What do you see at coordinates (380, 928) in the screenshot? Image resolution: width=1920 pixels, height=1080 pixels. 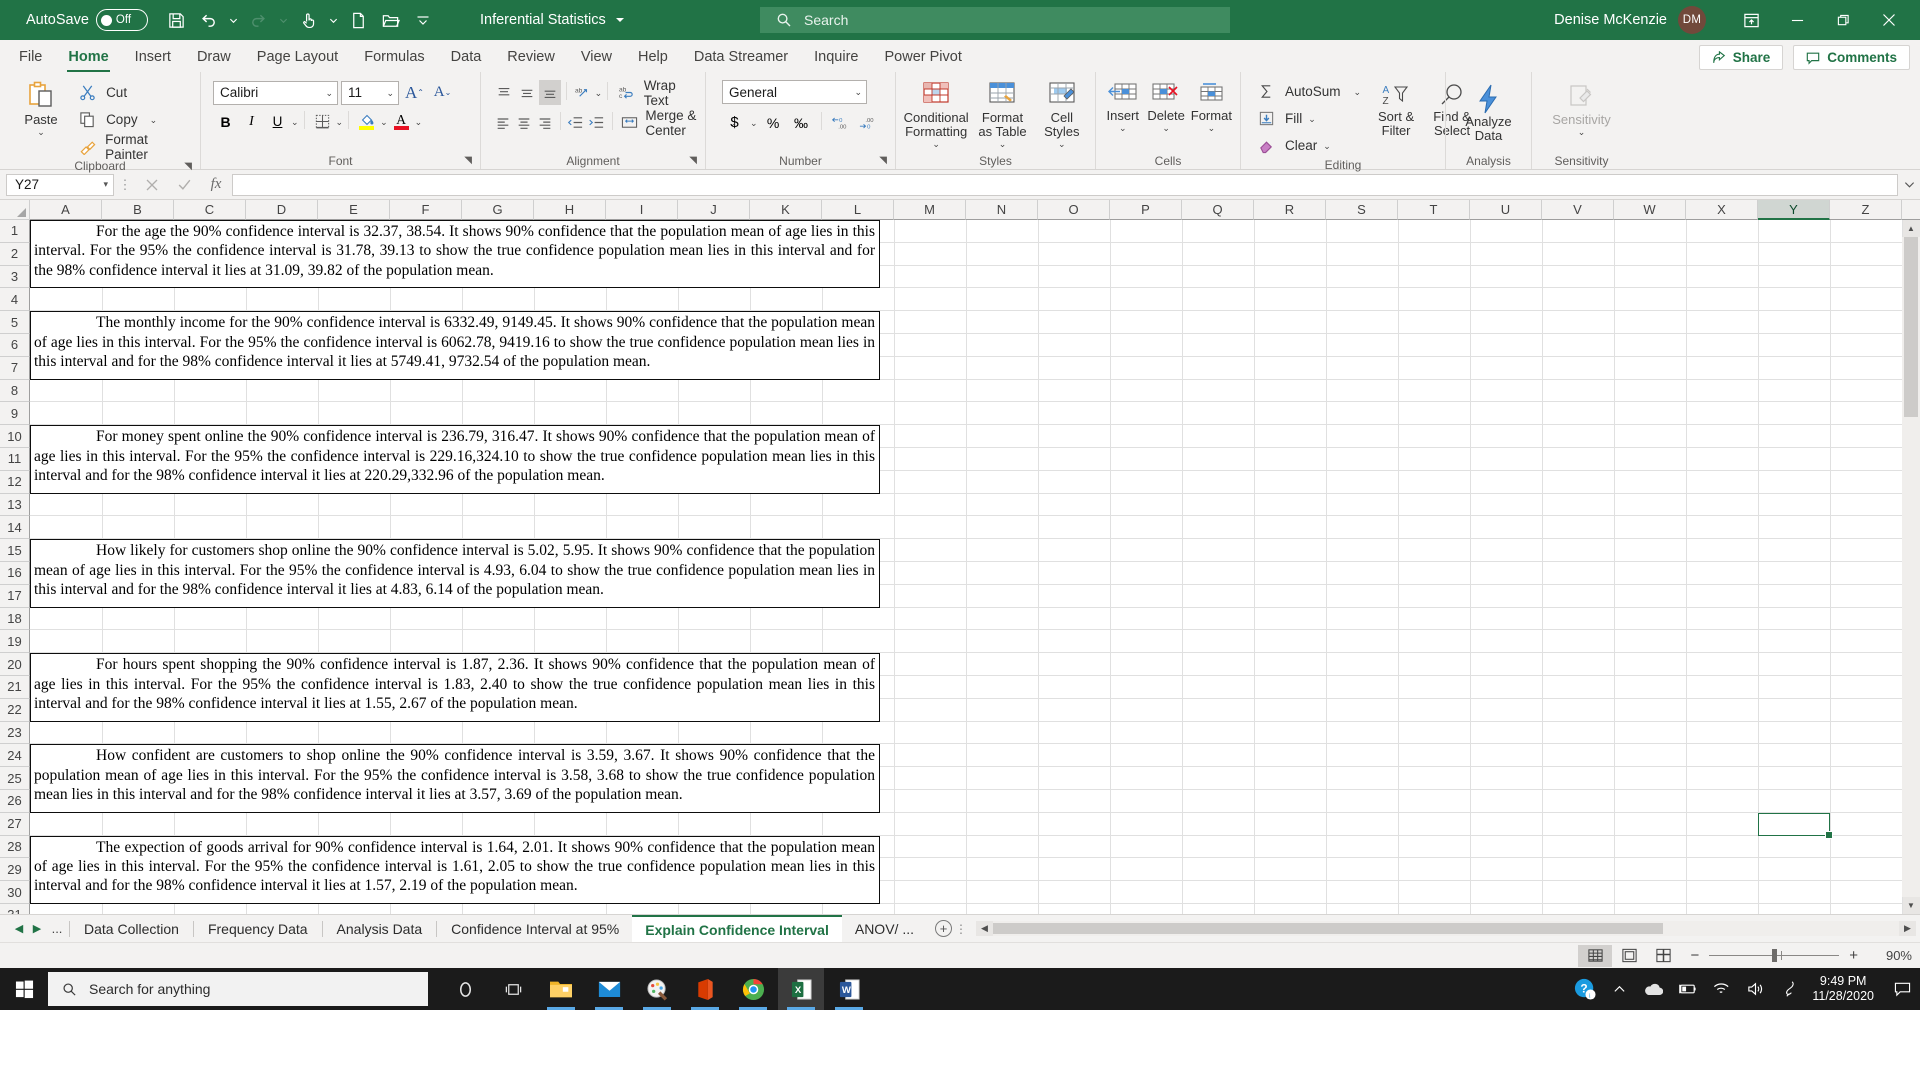 I see `sheet-tab-analysis-data: Analysis Data` at bounding box center [380, 928].